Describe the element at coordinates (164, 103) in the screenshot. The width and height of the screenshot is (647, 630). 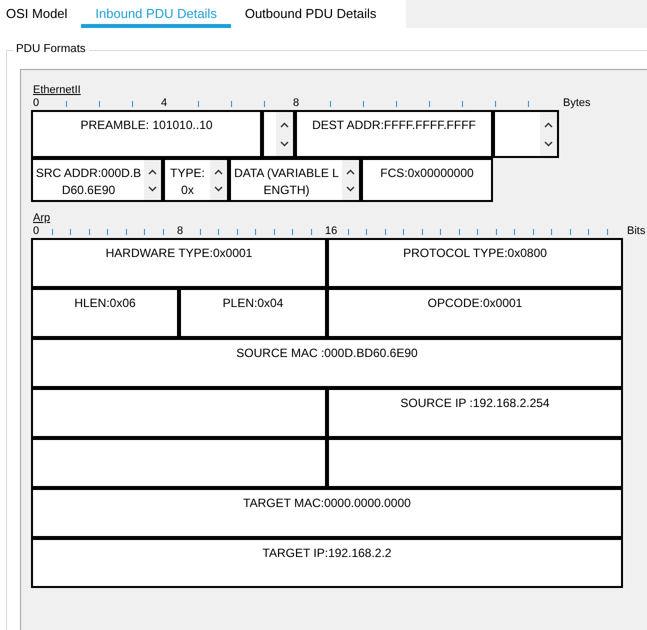
I see `ruler-label: 4` at that location.